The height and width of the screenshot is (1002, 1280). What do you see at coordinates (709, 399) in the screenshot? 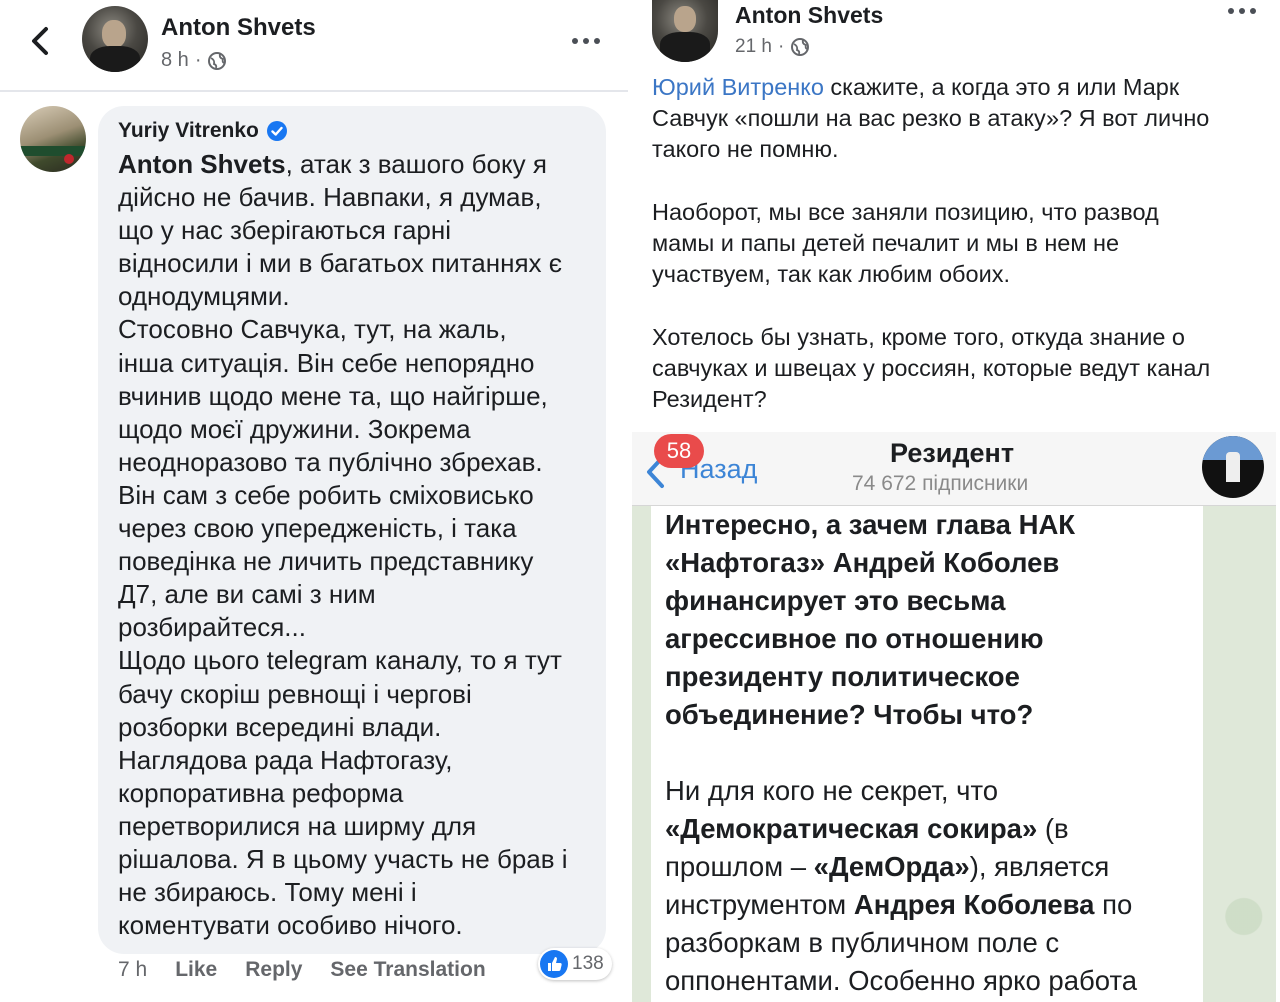
I see `post-line: Резидент?` at bounding box center [709, 399].